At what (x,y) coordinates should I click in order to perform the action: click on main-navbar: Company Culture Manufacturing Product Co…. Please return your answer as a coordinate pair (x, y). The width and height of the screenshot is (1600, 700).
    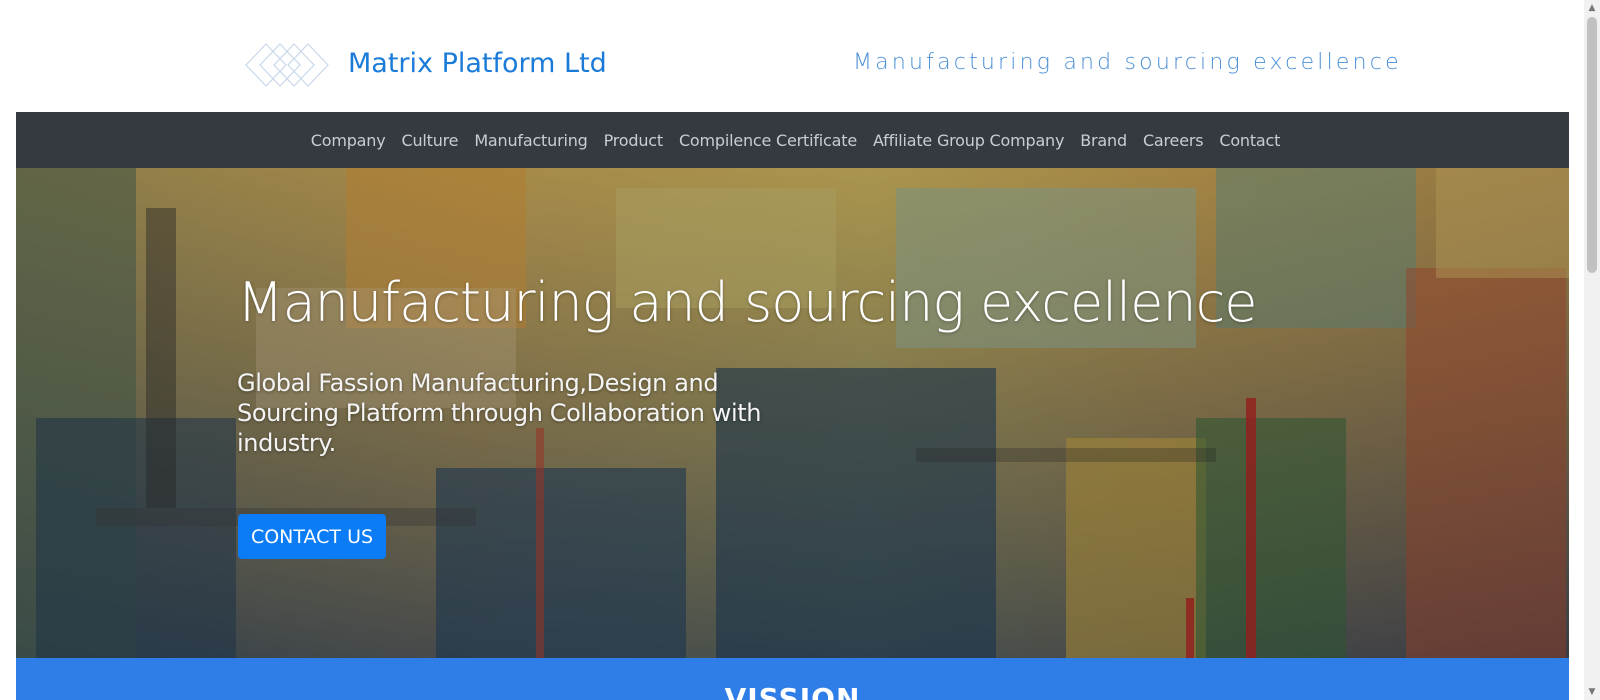
    Looking at the image, I should click on (792, 140).